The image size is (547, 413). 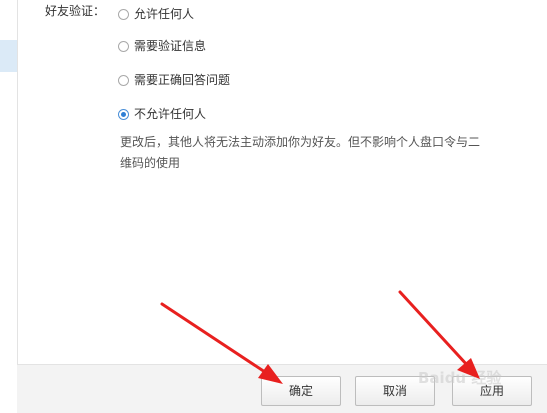 What do you see at coordinates (123, 80) in the screenshot?
I see `radio-button-require-answer` at bounding box center [123, 80].